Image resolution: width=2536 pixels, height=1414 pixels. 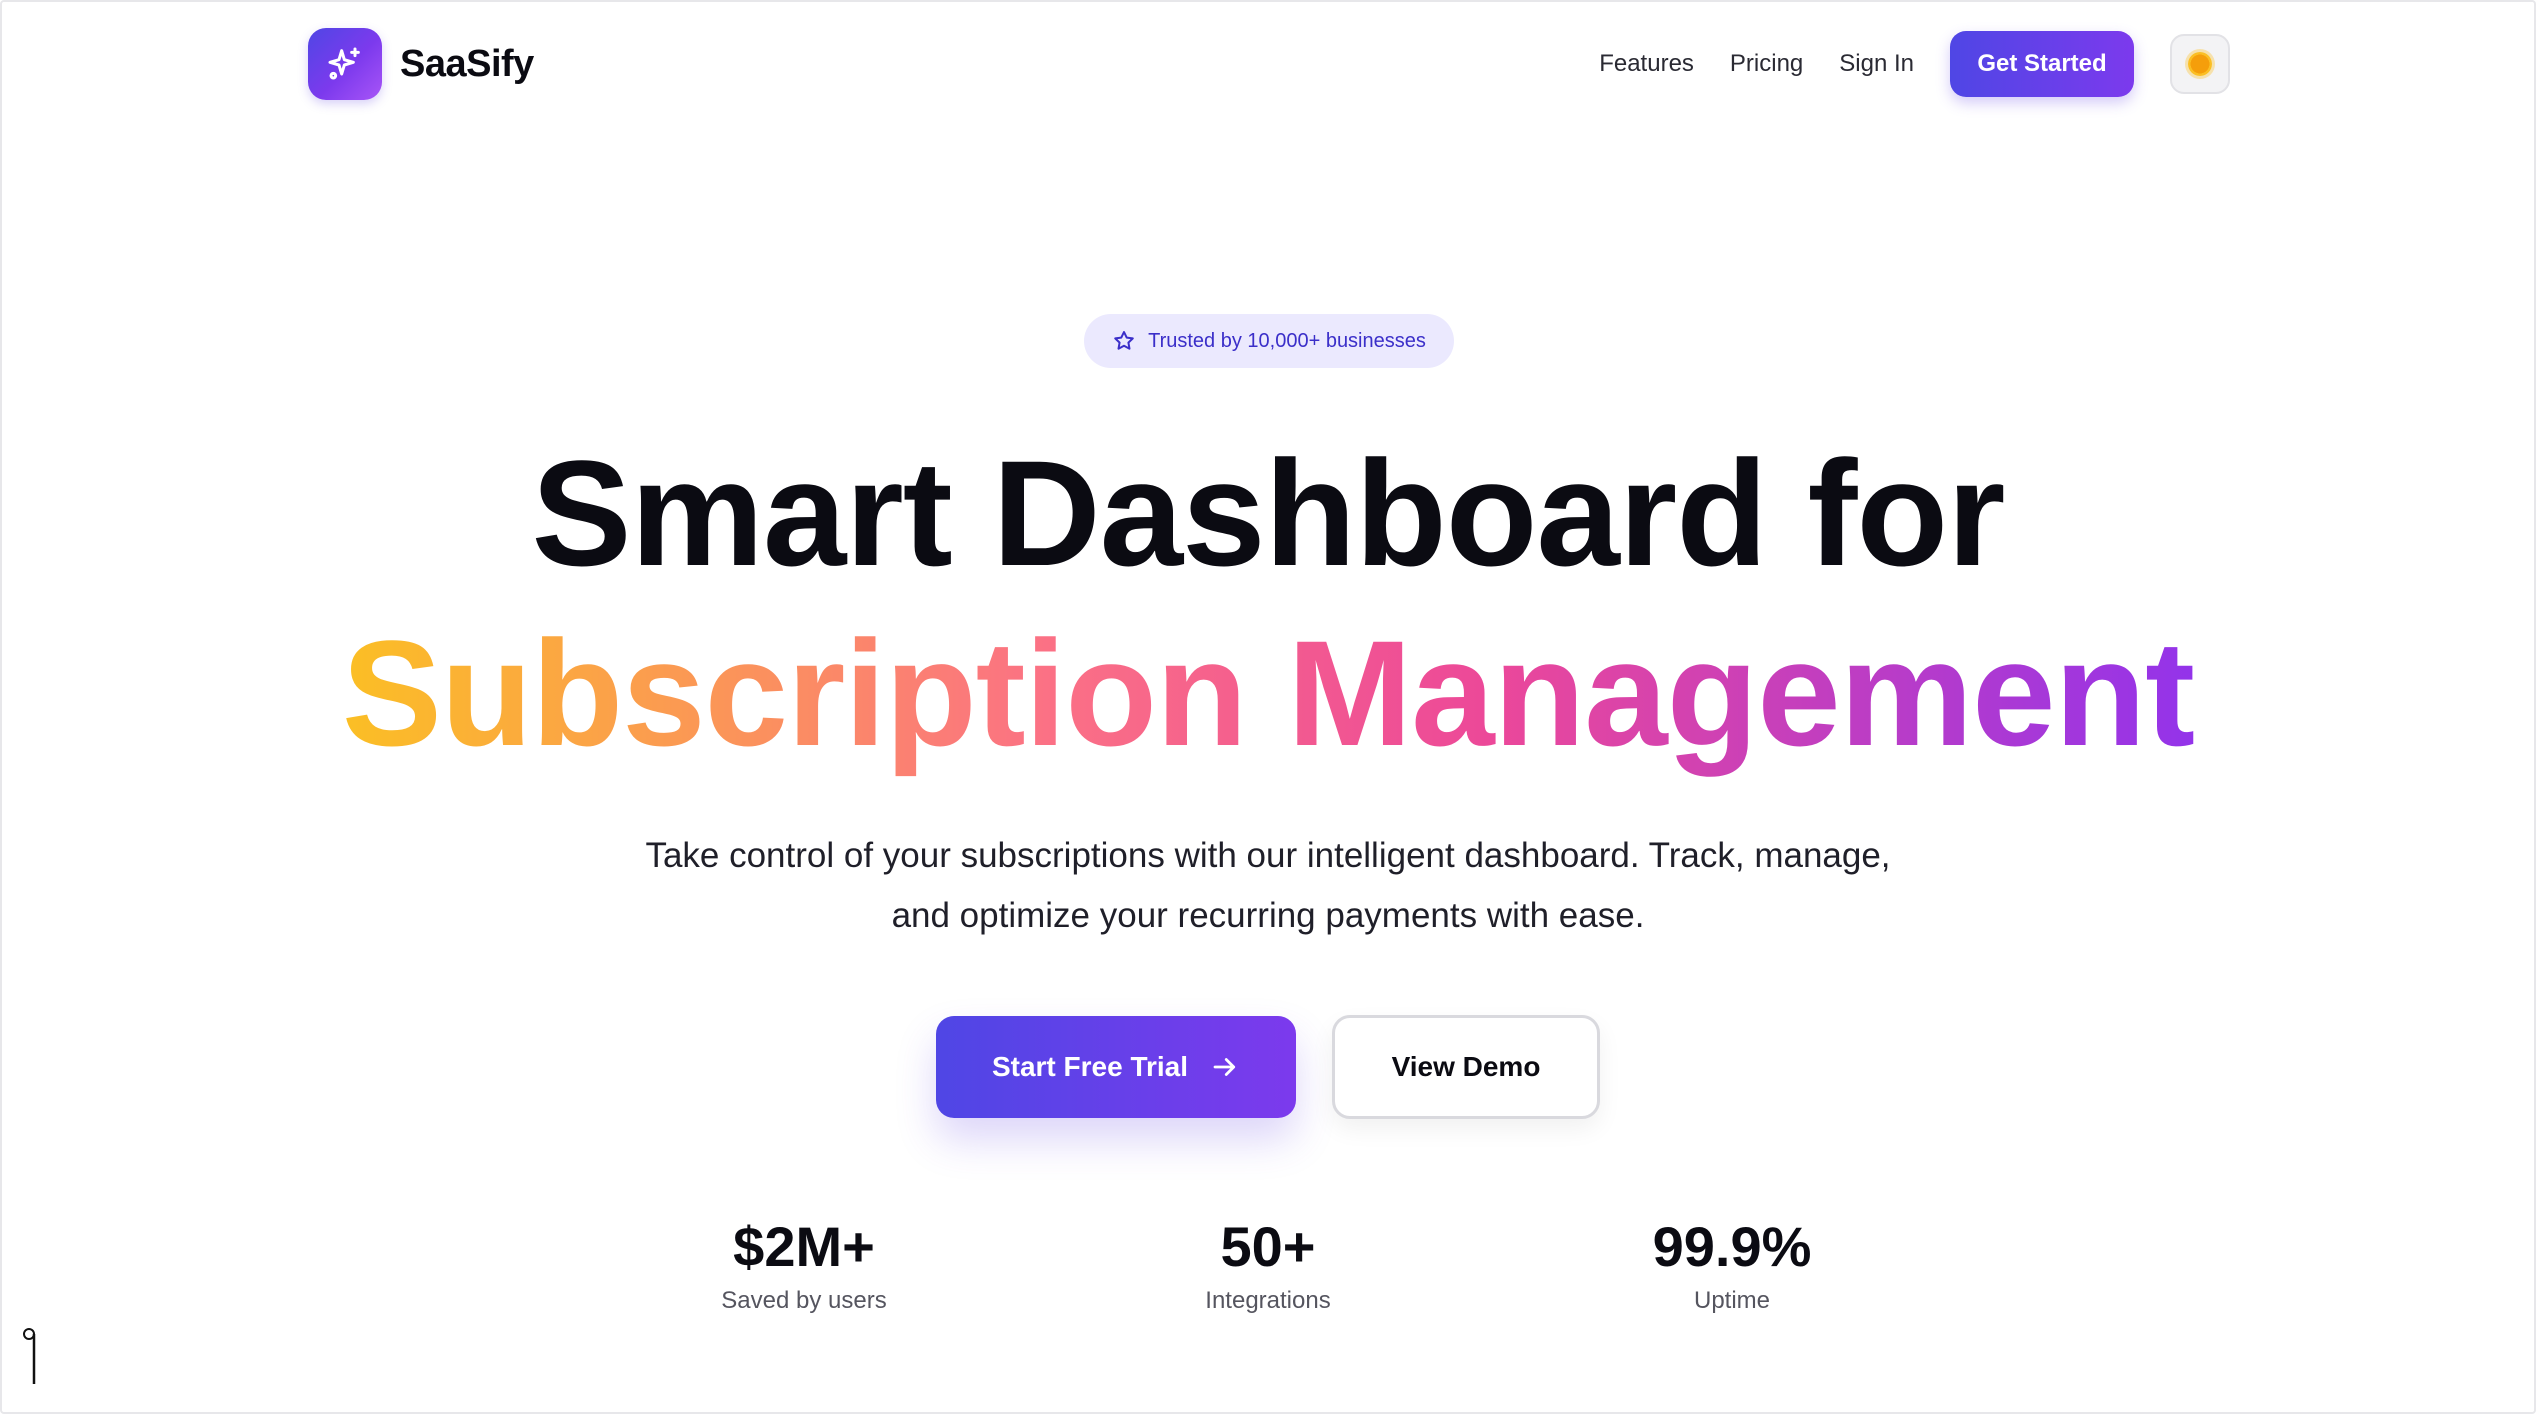 I want to click on sparkles-logo-icon, so click(x=345, y=64).